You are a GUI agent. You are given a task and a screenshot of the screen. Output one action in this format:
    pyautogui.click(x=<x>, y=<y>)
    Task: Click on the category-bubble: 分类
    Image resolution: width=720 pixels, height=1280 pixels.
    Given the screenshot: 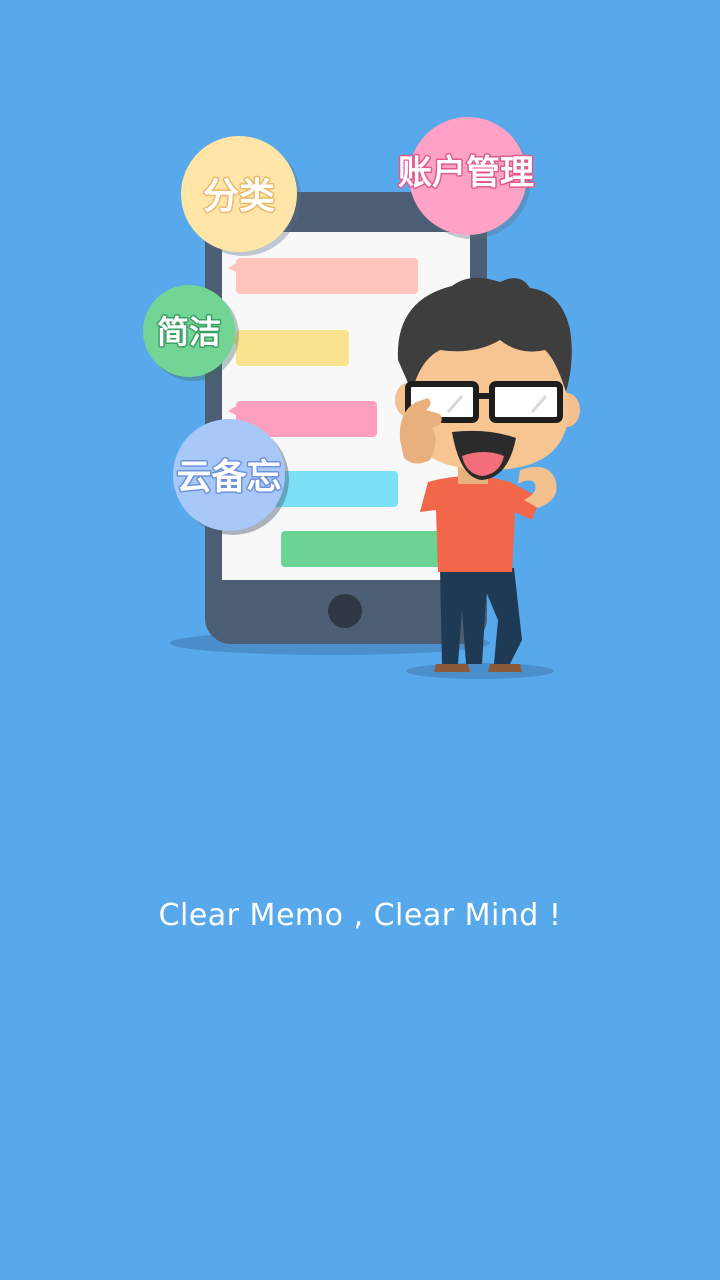 What is the action you would take?
    pyautogui.click(x=241, y=196)
    